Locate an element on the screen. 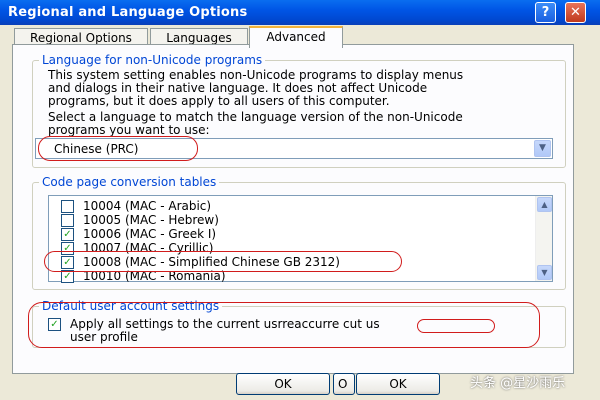 The height and width of the screenshot is (400, 600). partial-button: O is located at coordinates (344, 384).